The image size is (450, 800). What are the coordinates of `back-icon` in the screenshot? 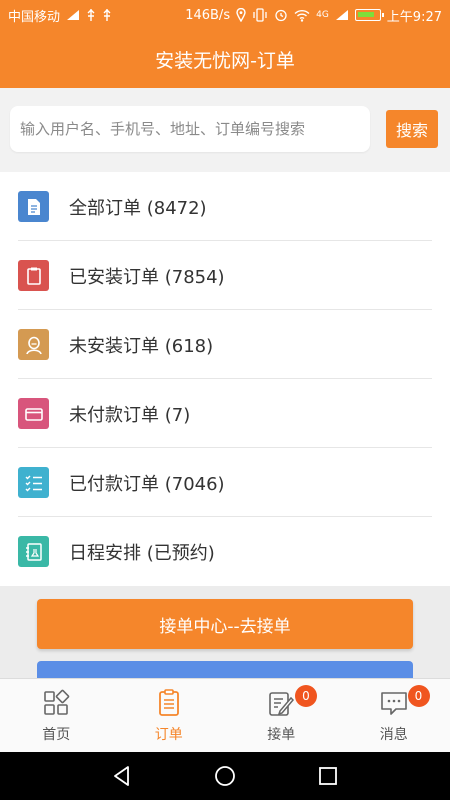 It's located at (122, 776).